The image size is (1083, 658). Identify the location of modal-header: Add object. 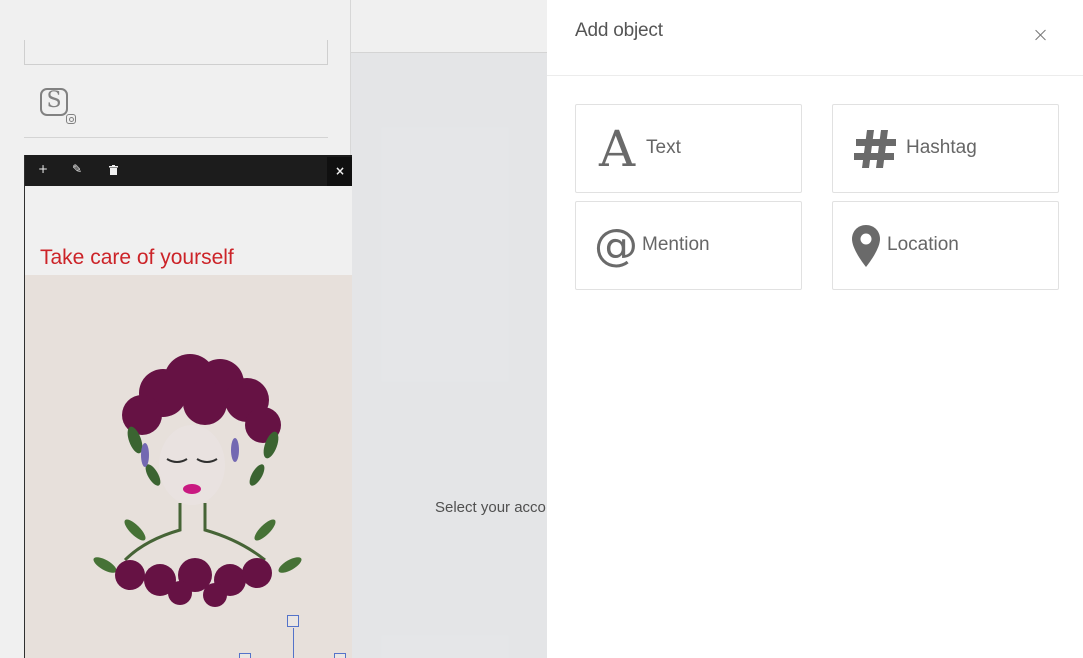
(815, 38).